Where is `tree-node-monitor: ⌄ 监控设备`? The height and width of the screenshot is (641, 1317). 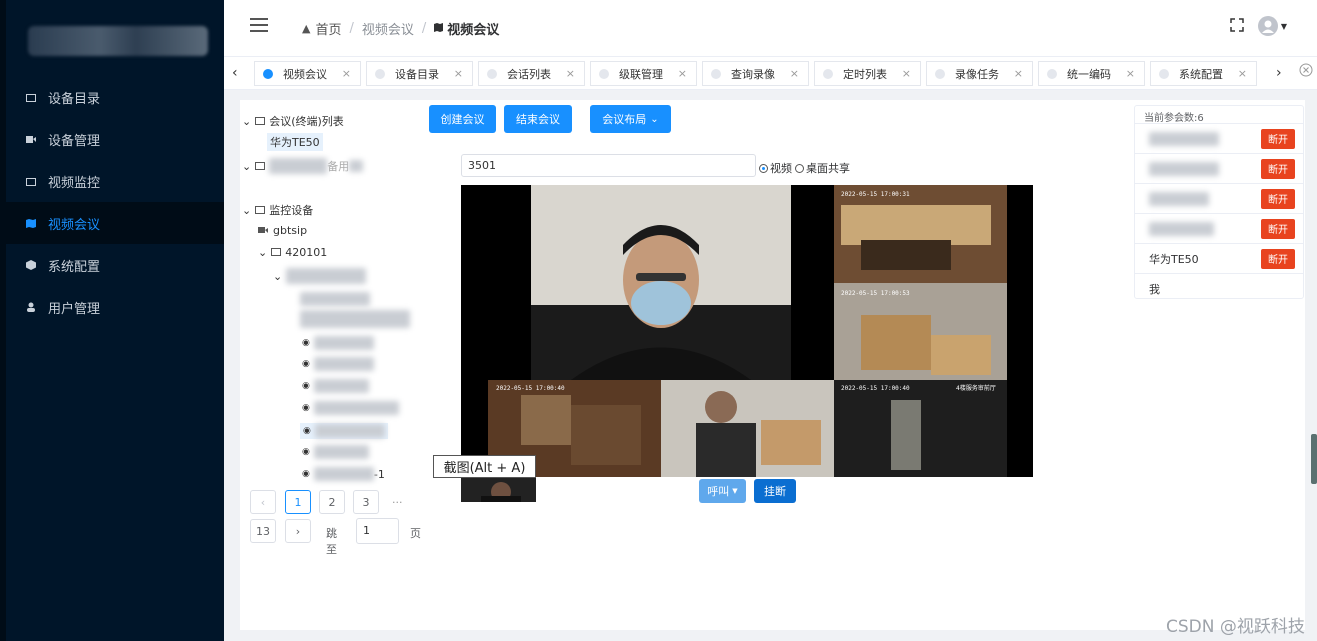 tree-node-monitor: ⌄ 监控设备 is located at coordinates (277, 210).